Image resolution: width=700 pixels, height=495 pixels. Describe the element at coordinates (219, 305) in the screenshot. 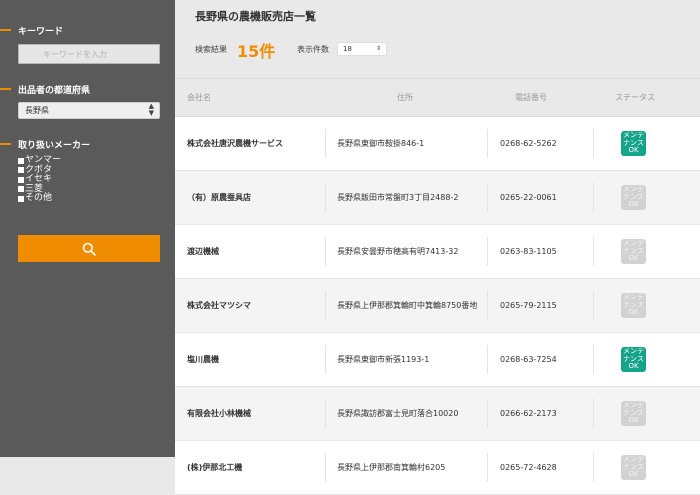

I see `company-name: 株式会社マツシマ` at that location.